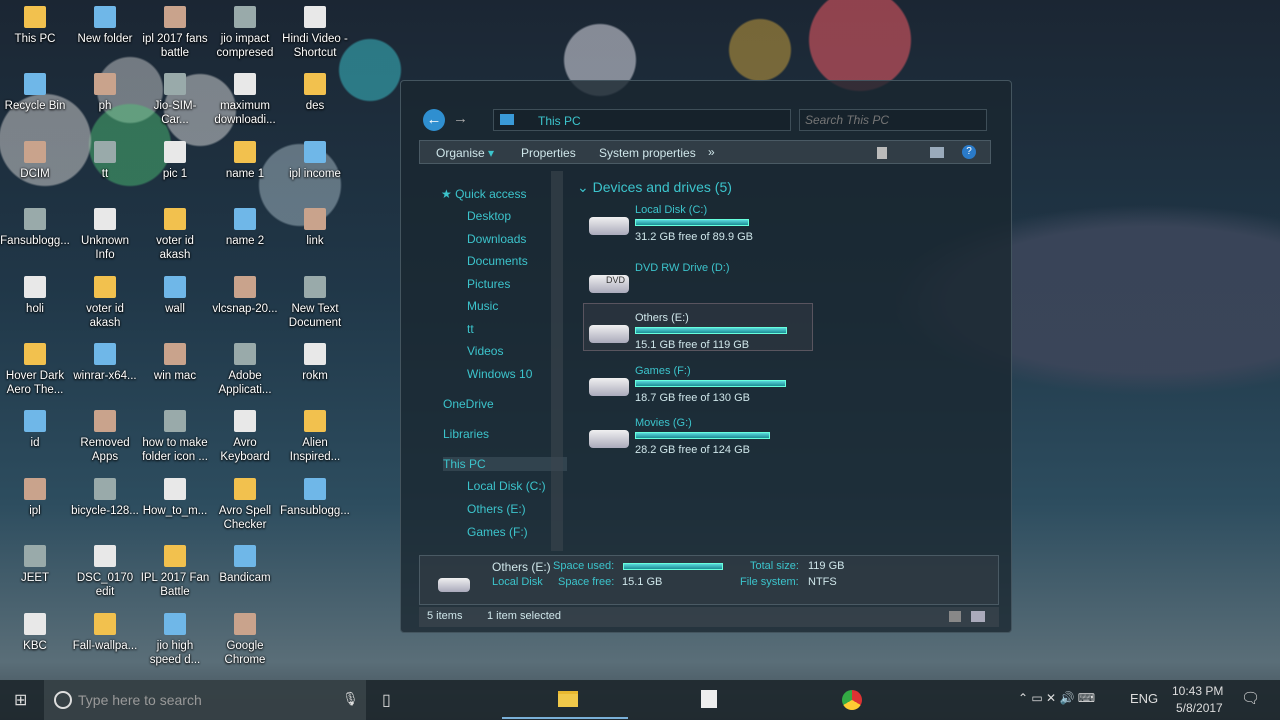  I want to click on desktop-icon: Avro Keyboard, so click(245, 437).